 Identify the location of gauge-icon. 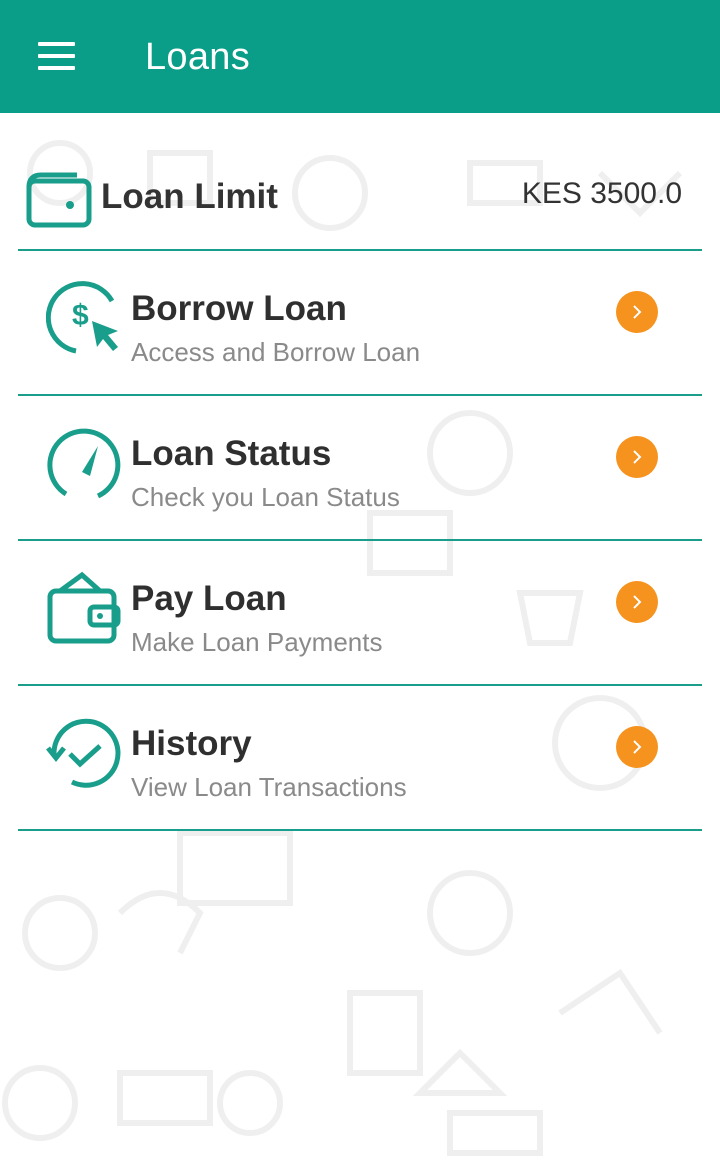
(84, 463).